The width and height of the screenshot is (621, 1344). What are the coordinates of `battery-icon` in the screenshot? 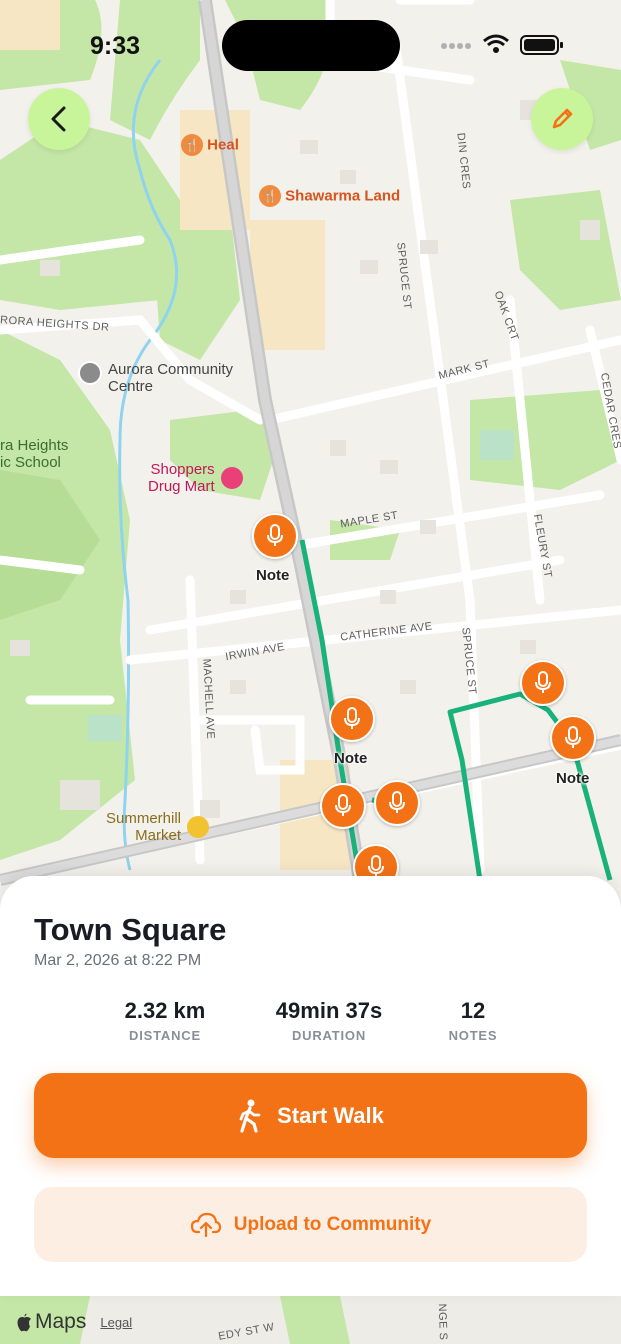 It's located at (541, 45).